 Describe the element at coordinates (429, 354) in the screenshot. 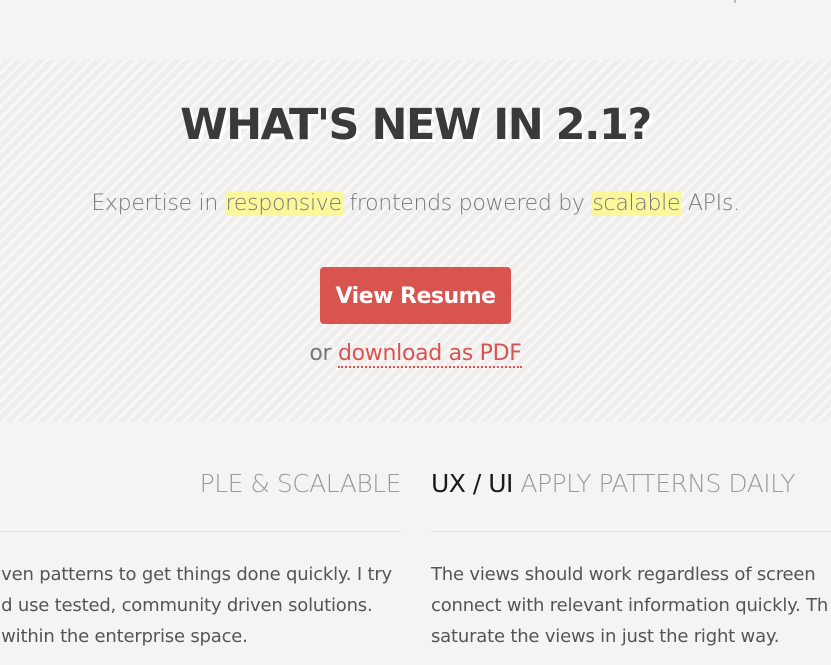

I see `download-pdf-link: download as PDF` at that location.